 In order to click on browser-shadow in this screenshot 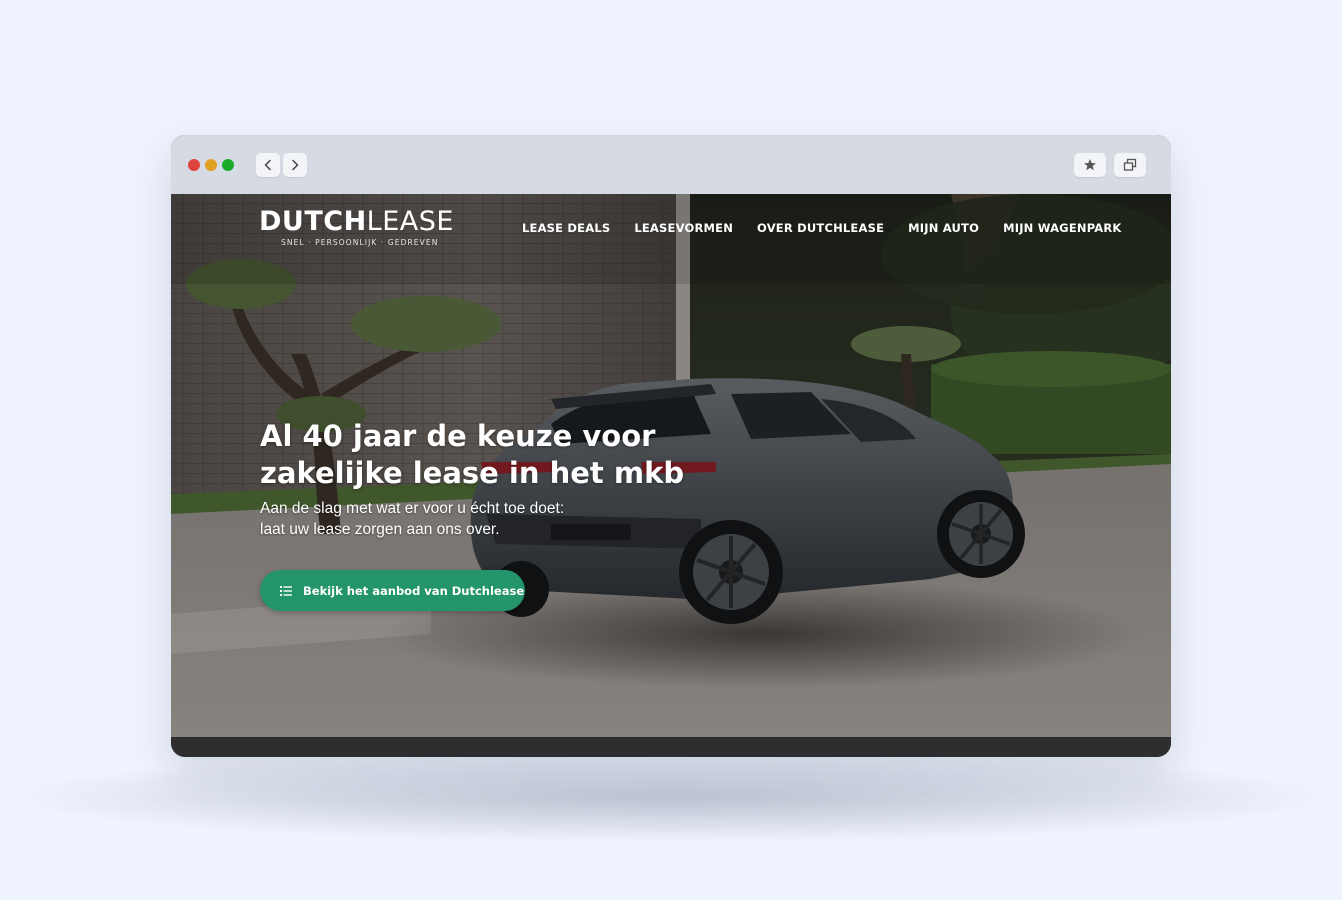, I will do `click(671, 797)`.